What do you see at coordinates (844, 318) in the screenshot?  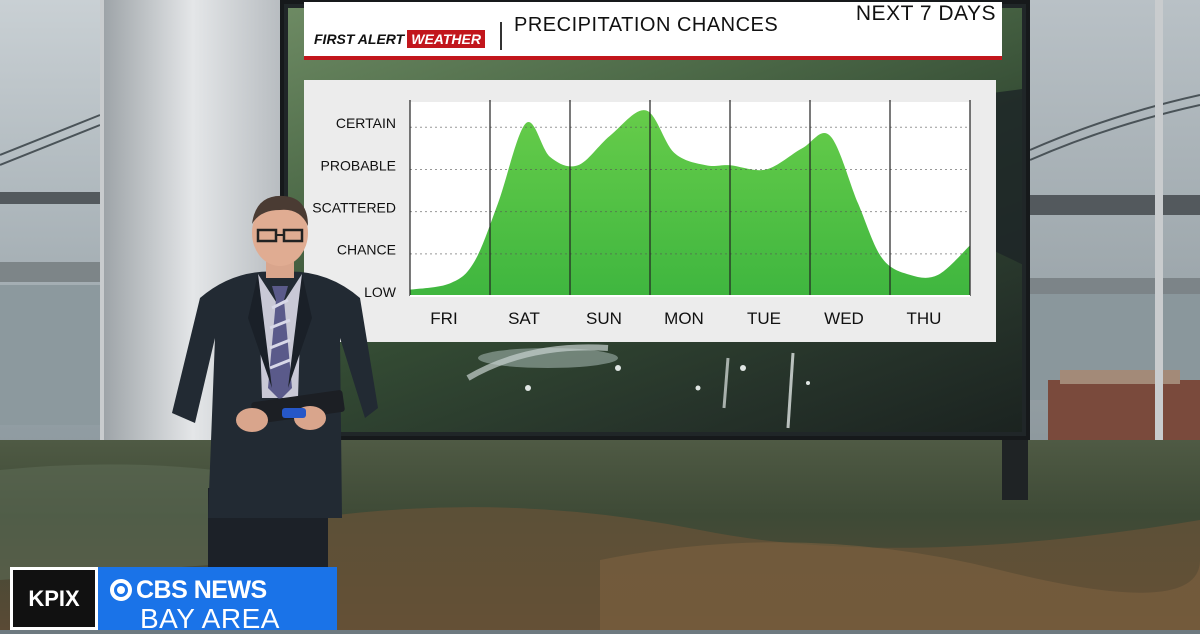 I see `day-label: WED` at bounding box center [844, 318].